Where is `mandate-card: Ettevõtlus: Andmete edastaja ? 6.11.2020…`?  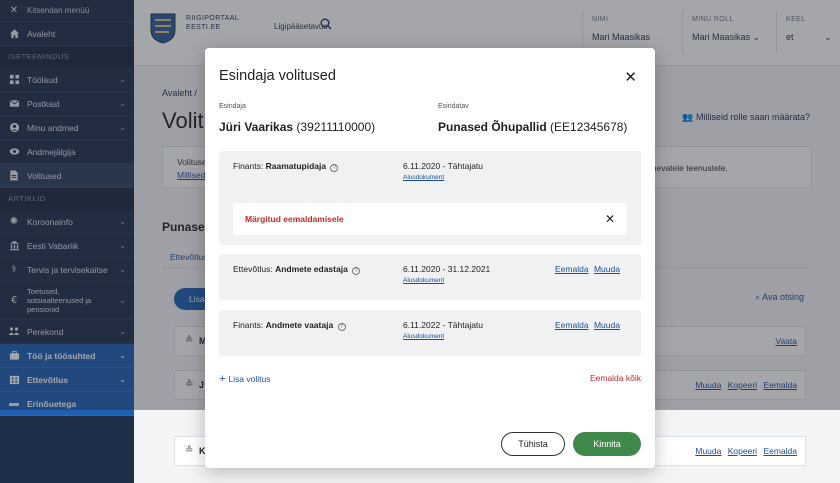
mandate-card: Ettevõtlus: Andmete edastaja ? 6.11.2020… is located at coordinates (430, 277).